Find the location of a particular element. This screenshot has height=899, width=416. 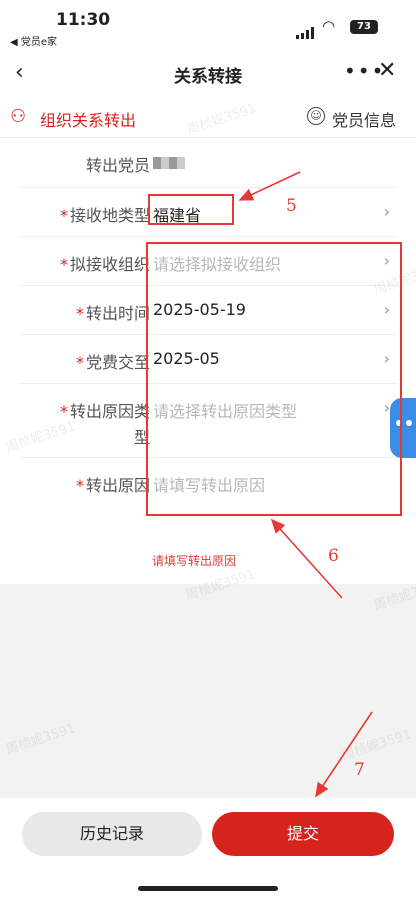

close-icon: ✕ is located at coordinates (387, 70).